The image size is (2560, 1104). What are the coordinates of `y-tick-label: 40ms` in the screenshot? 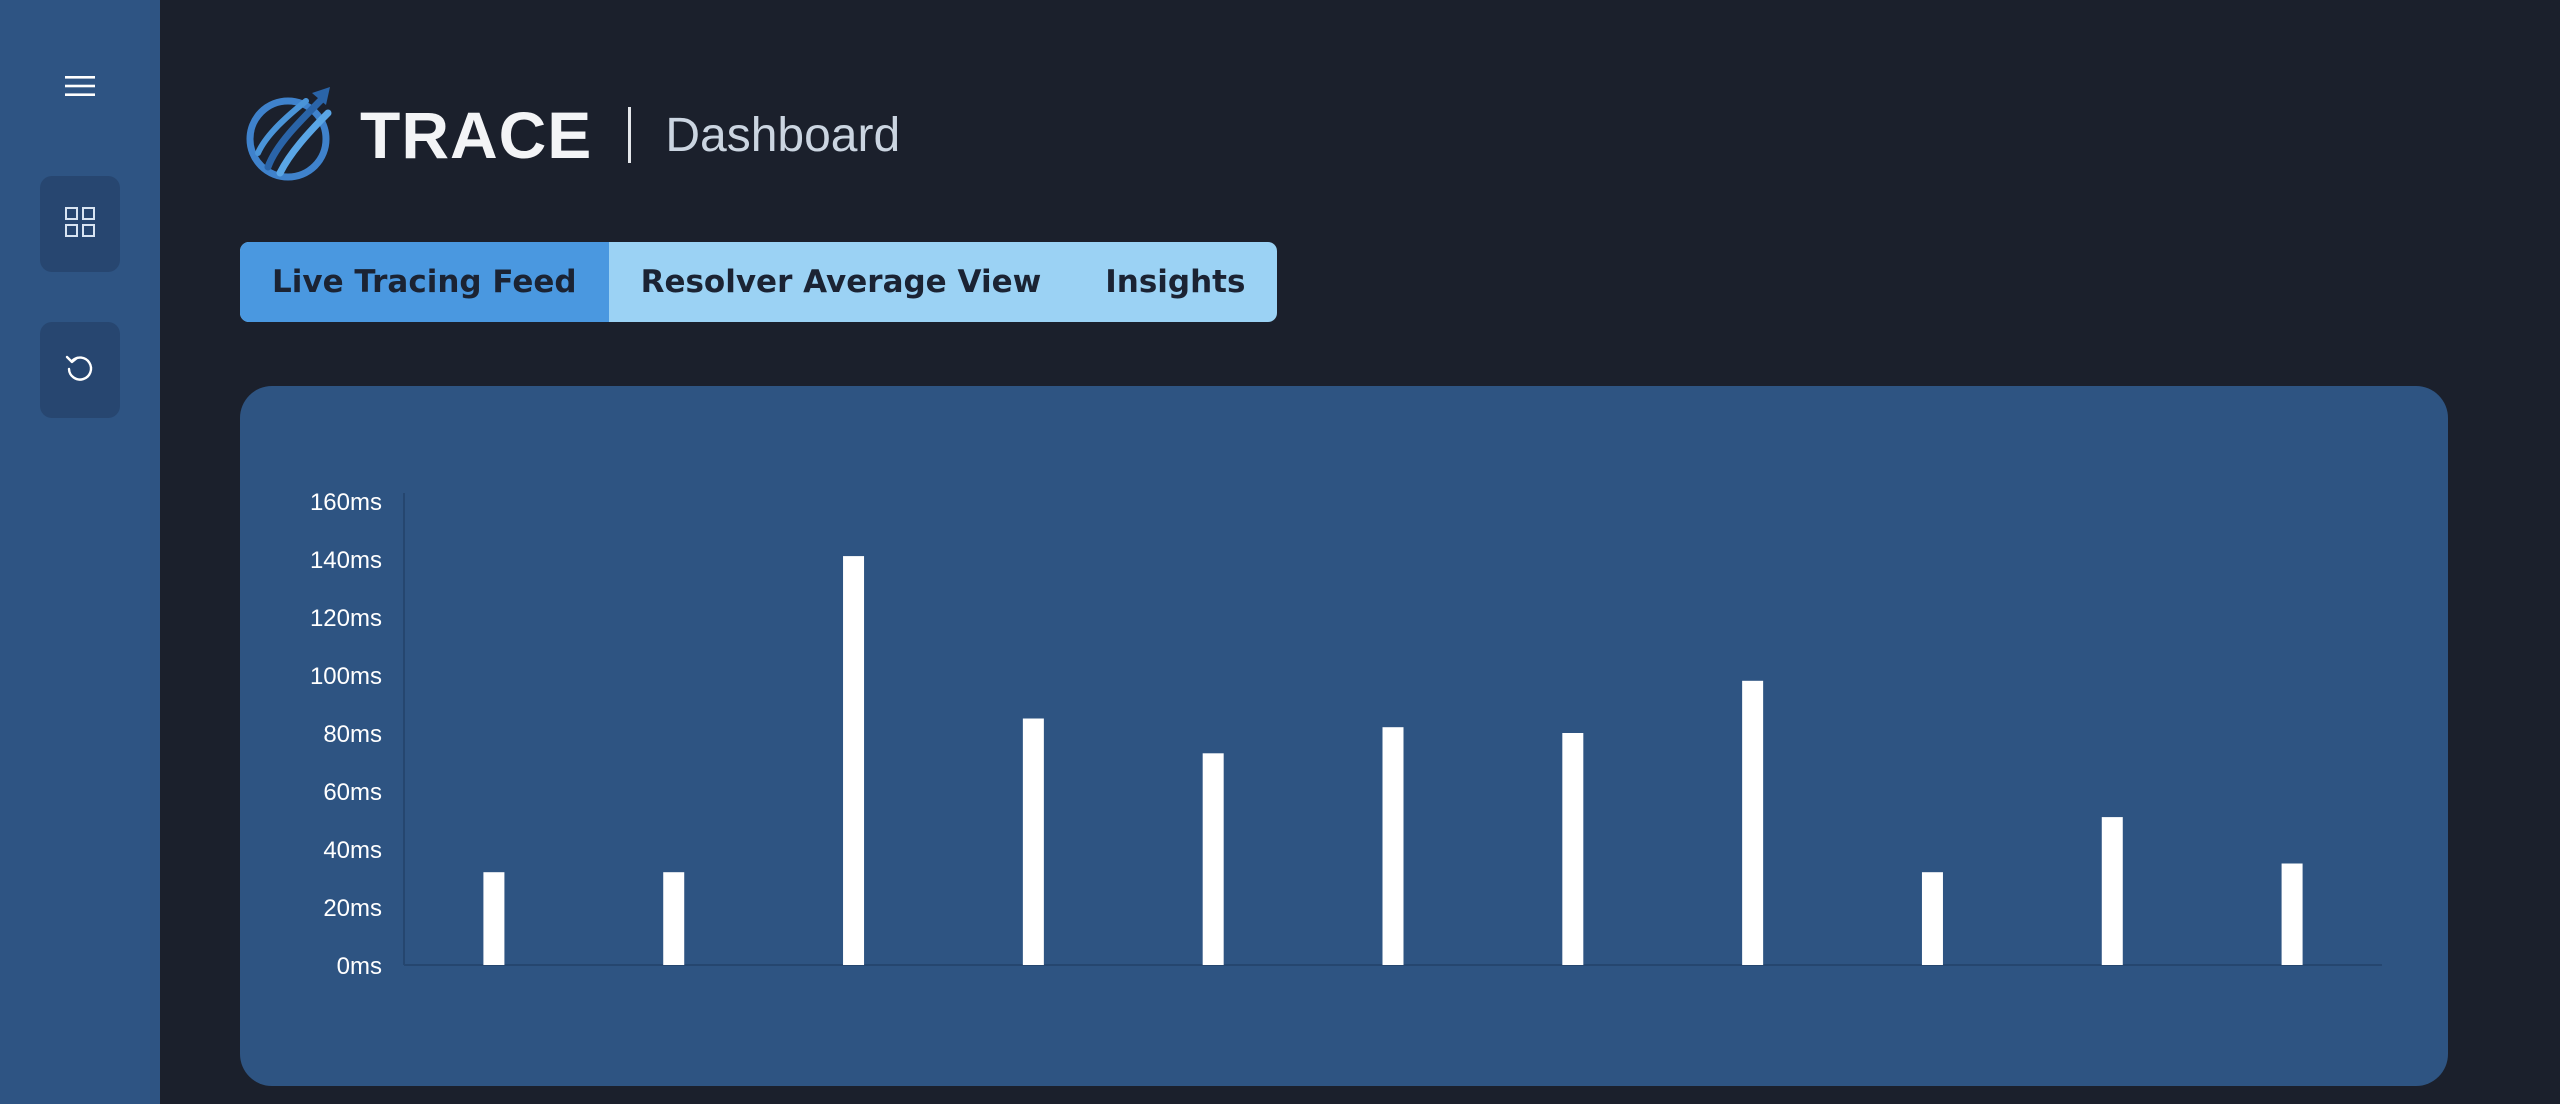 It's located at (352, 850).